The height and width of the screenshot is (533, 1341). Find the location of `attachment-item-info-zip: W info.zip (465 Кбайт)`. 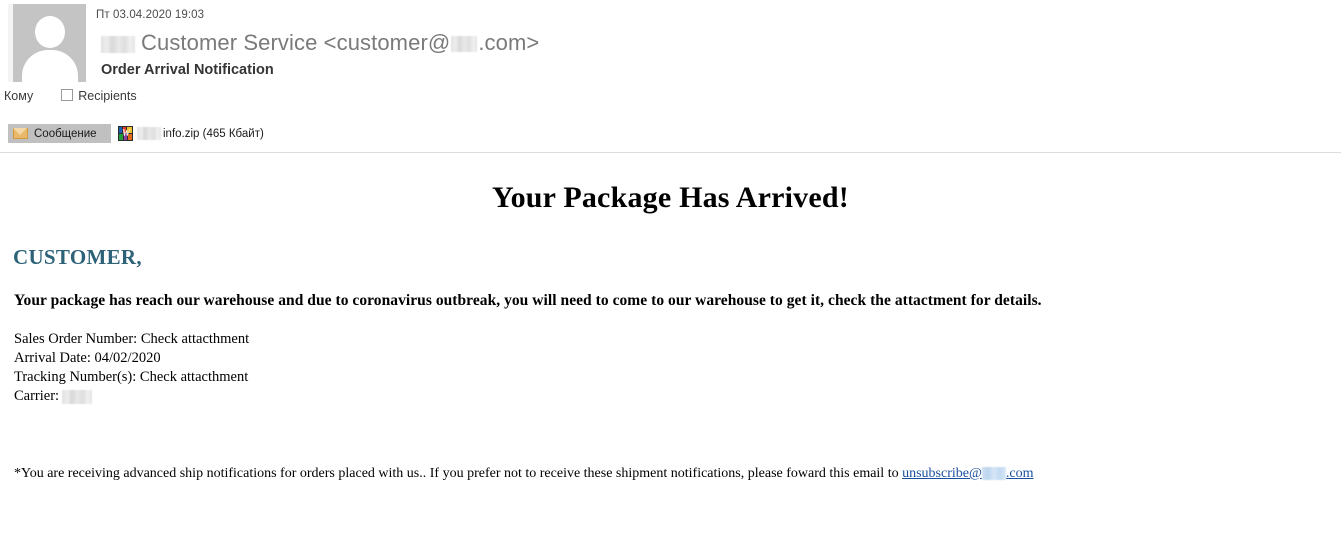

attachment-item-info-zip: W info.zip (465 Кбайт) is located at coordinates (191, 133).